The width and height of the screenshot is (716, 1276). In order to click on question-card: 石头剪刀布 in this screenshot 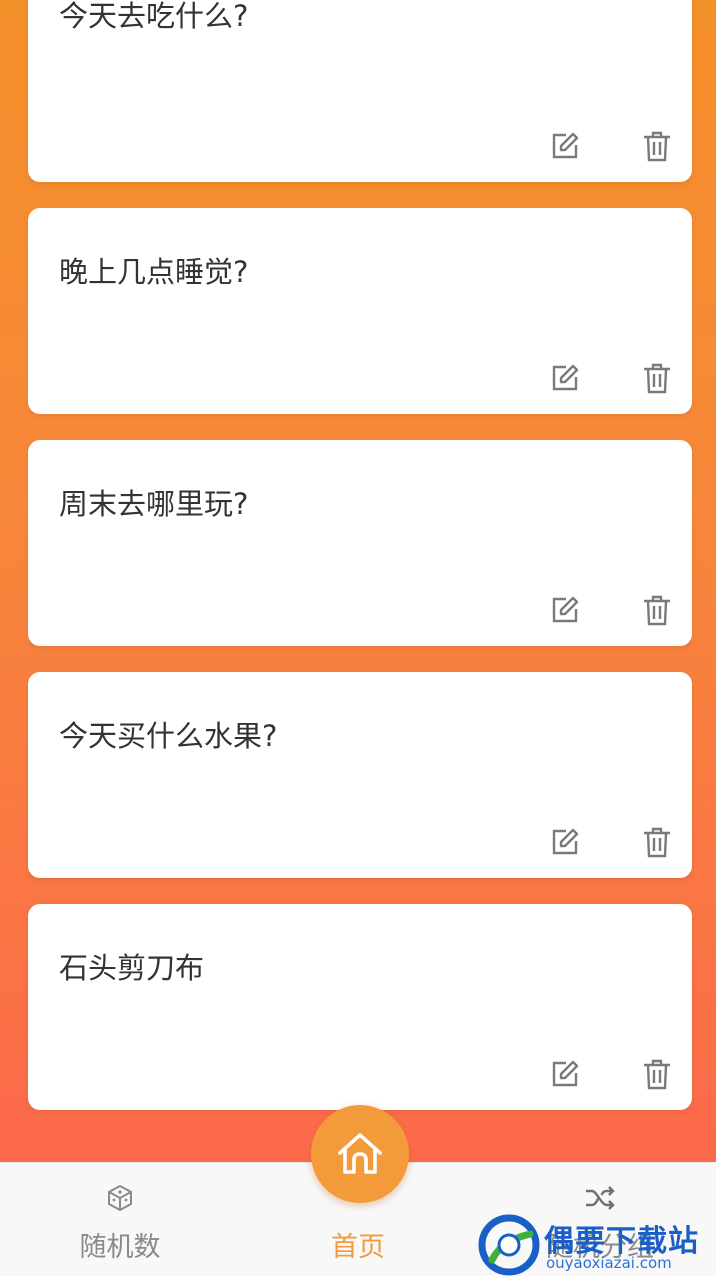, I will do `click(360, 1007)`.